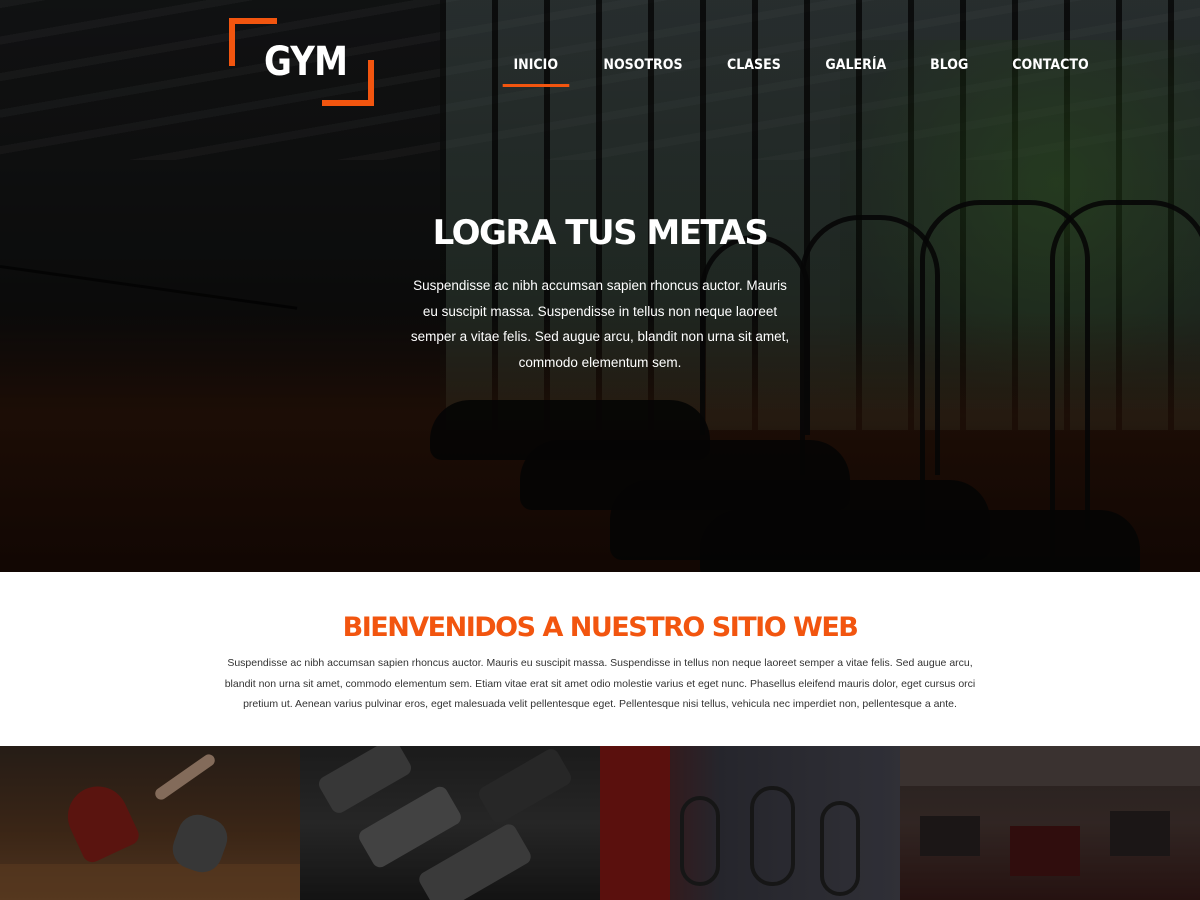 The width and height of the screenshot is (1200, 900). What do you see at coordinates (306, 62) in the screenshot?
I see `logo-text: GYM` at bounding box center [306, 62].